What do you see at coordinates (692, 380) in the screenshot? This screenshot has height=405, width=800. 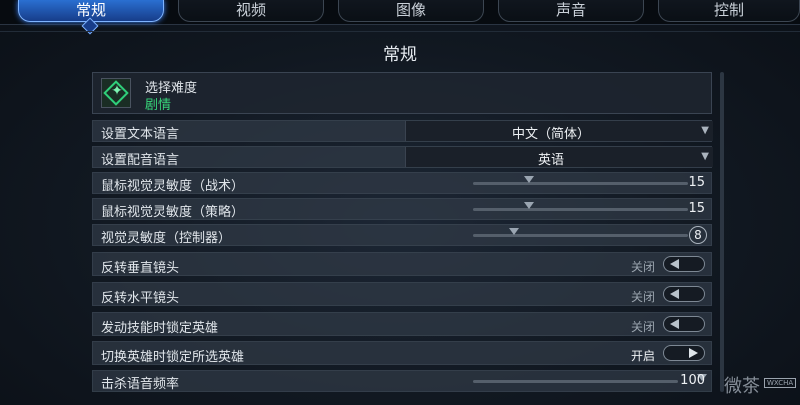 I see `slider-value: 100` at bounding box center [692, 380].